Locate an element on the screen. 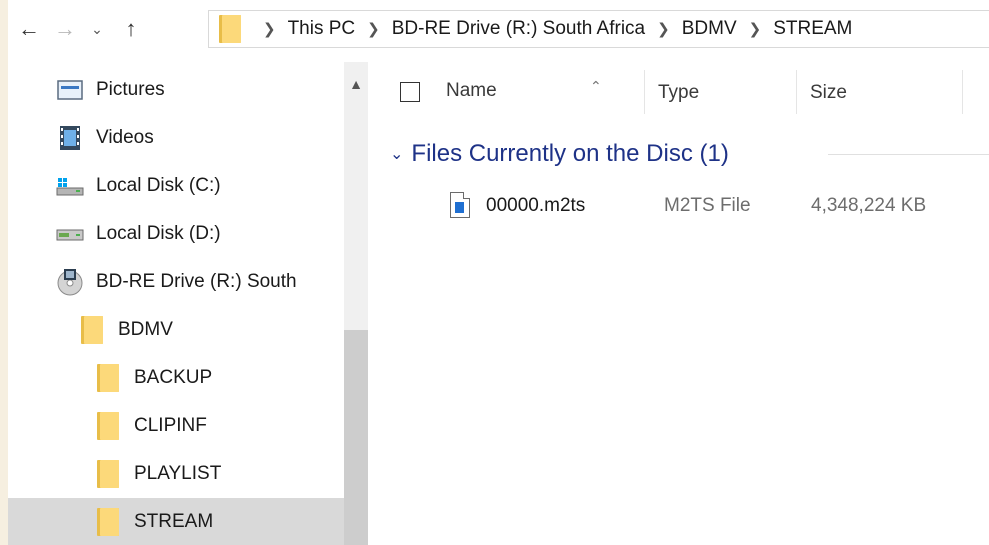  tree-item-local-disk-d: Local Disk (D:) is located at coordinates (176, 234).